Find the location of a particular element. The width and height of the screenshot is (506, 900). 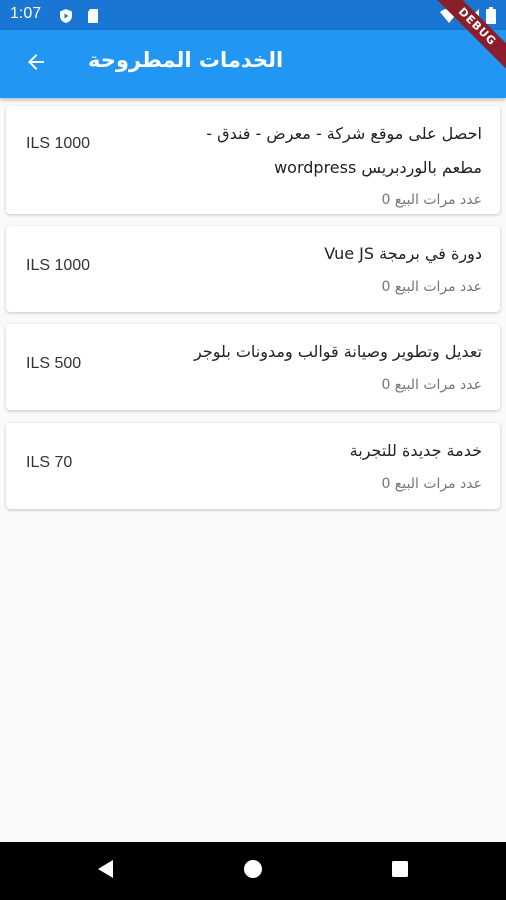

square-recents-icon is located at coordinates (400, 871).